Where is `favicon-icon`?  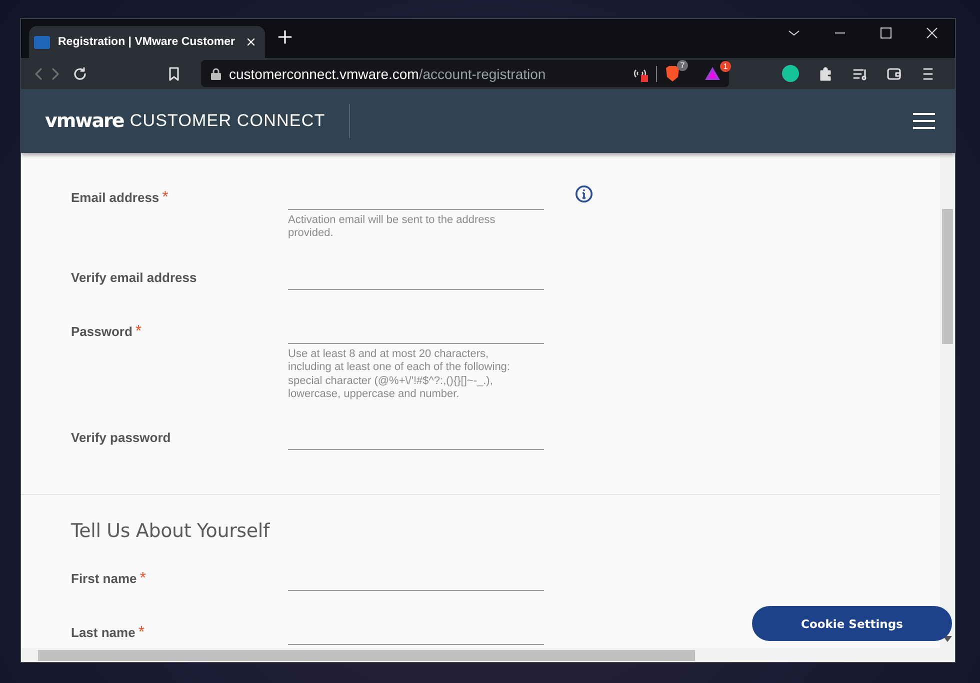 favicon-icon is located at coordinates (42, 42).